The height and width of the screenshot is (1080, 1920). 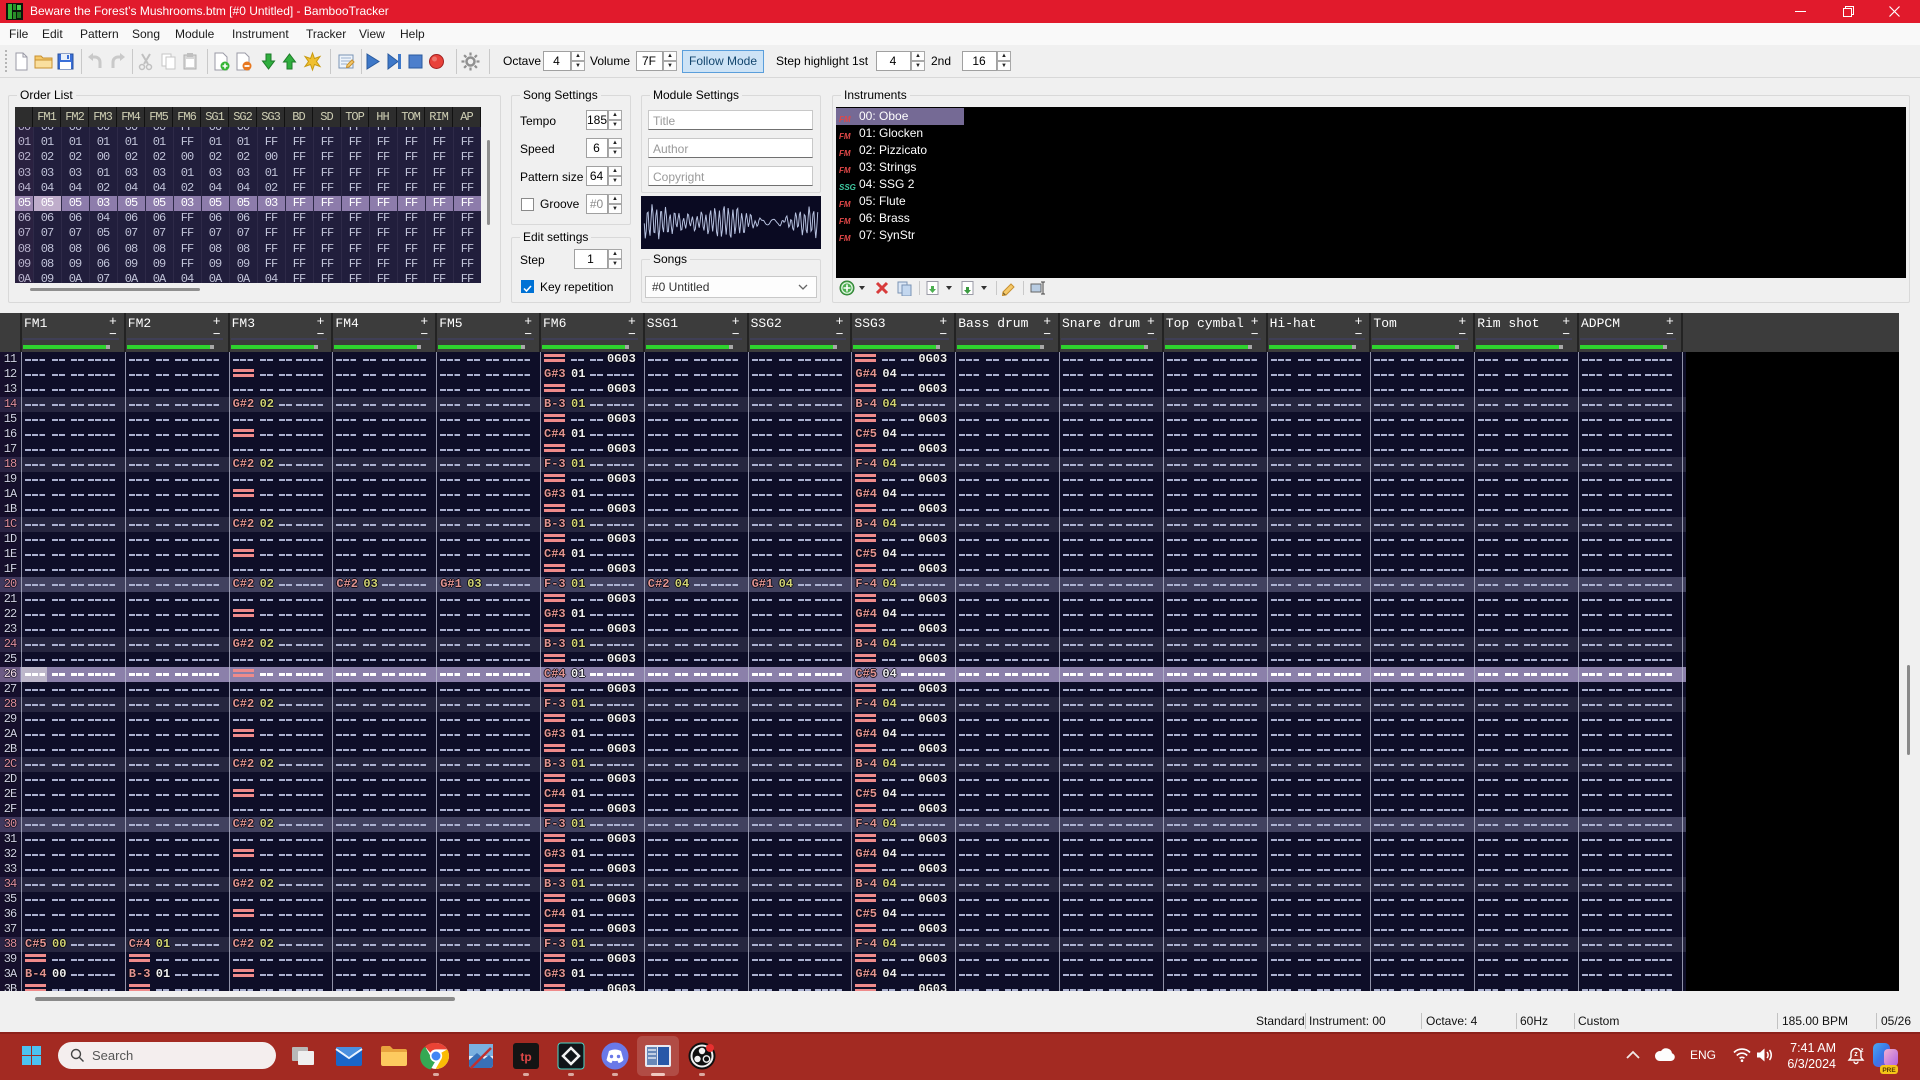 I want to click on svg-text: PRE, so click(x=1889, y=1070).